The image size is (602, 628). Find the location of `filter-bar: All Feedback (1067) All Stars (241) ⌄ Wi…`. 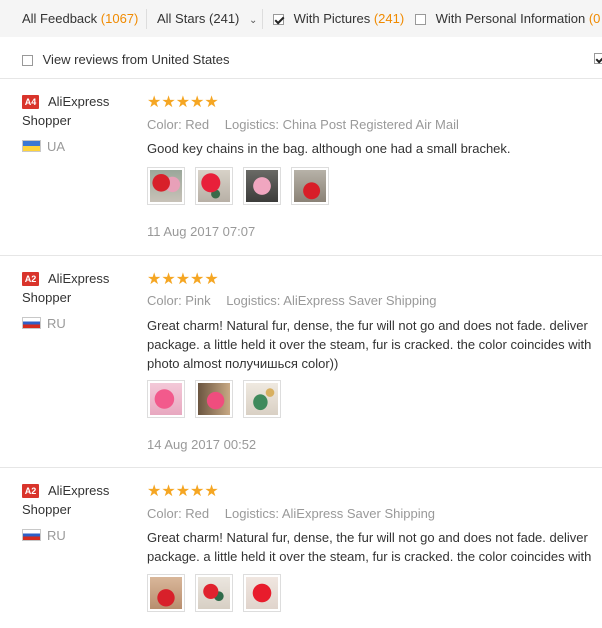

filter-bar: All Feedback (1067) All Stars (241) ⌄ Wi… is located at coordinates (301, 18).